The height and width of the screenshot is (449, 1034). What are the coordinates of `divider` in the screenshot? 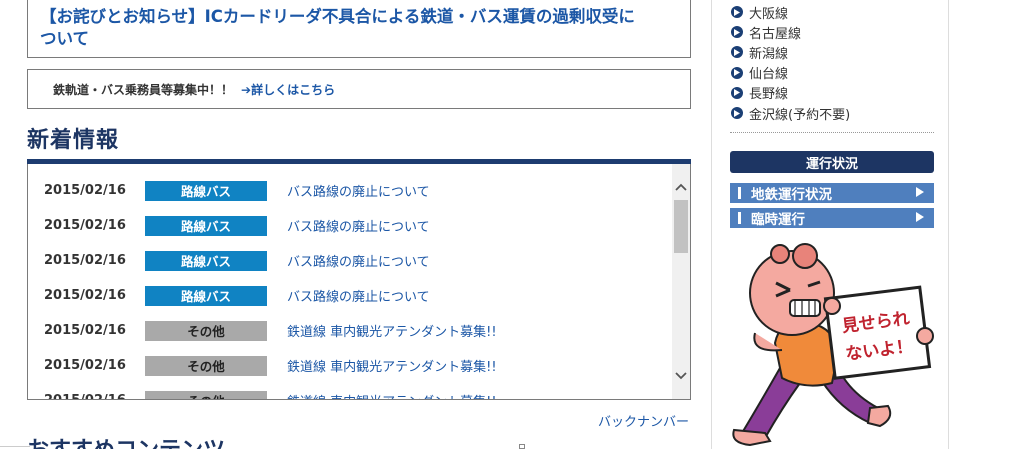 It's located at (15, 446).